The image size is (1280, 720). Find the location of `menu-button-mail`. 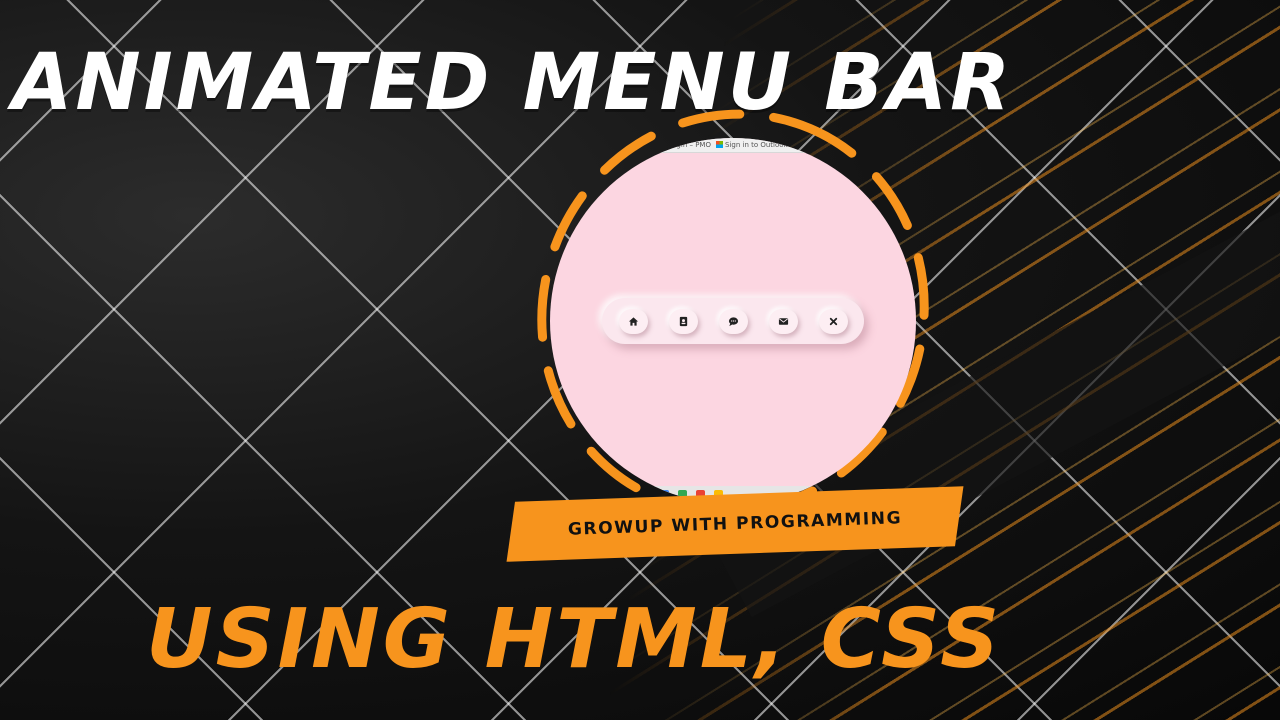

menu-button-mail is located at coordinates (783, 321).